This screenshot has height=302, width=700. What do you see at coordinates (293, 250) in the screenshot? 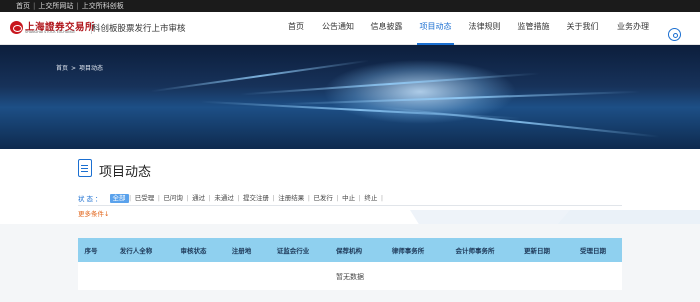
I see `column-header-csrc-industry: 证监会行业` at bounding box center [293, 250].